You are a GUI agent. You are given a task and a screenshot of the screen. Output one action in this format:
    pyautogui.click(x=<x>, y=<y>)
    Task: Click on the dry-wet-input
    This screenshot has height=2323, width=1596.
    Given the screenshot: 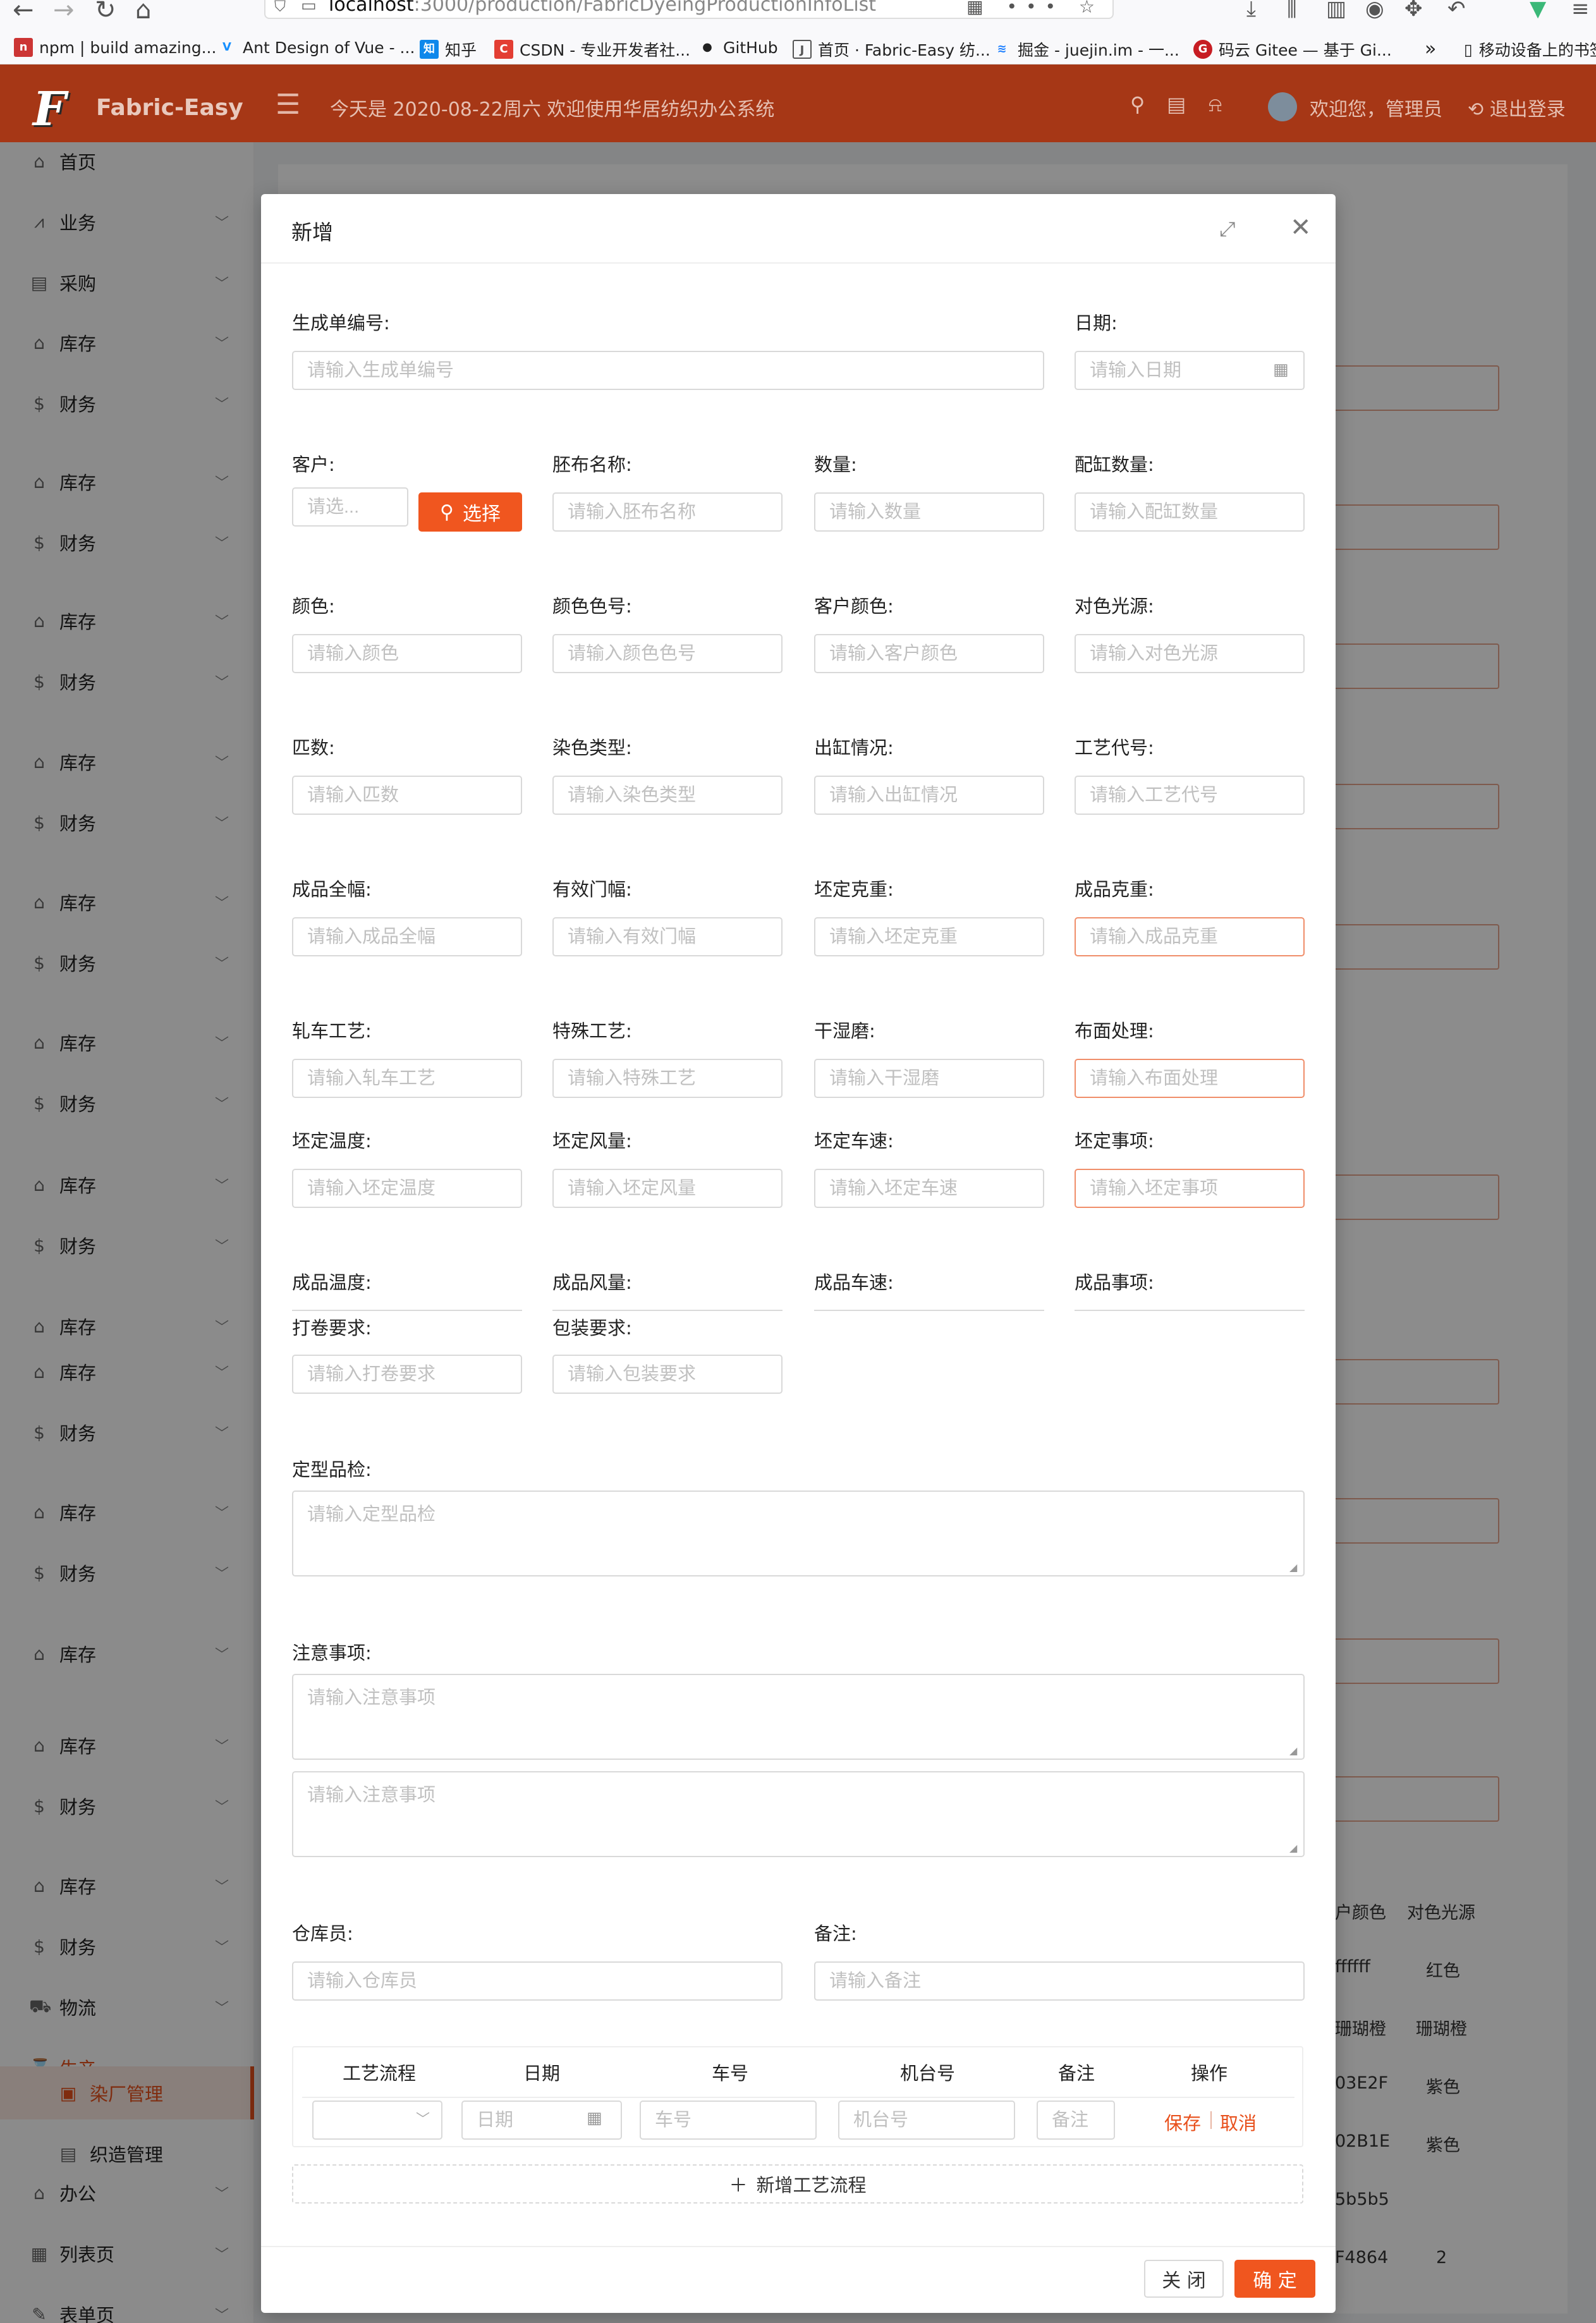 What is the action you would take?
    pyautogui.click(x=929, y=1078)
    